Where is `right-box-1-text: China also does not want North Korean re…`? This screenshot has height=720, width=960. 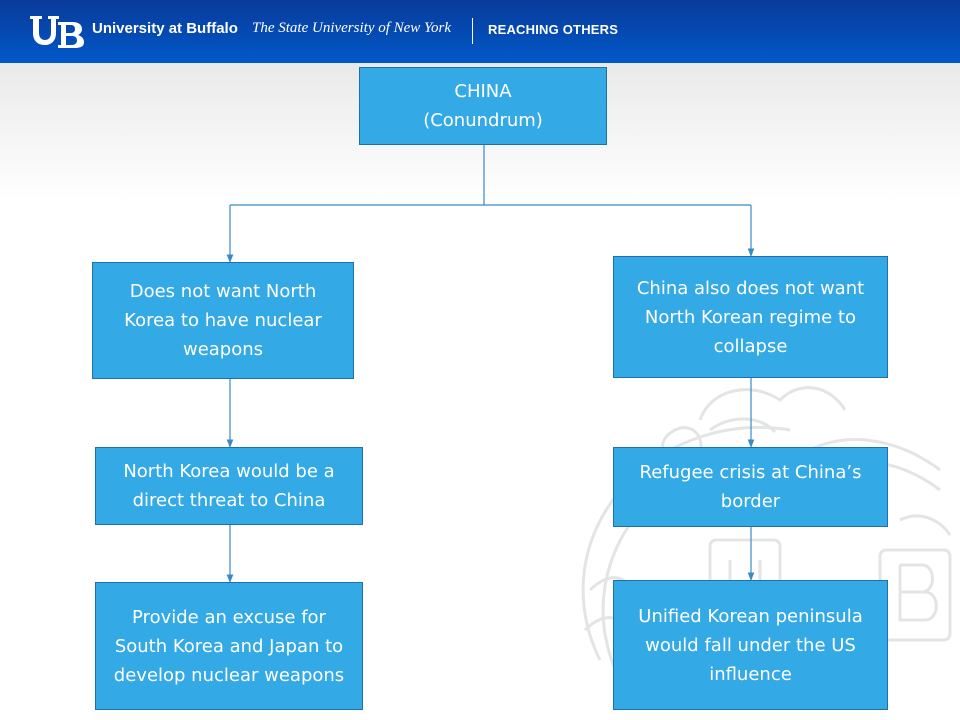
right-box-1-text: China also does not want North Korean re… is located at coordinates (750, 317).